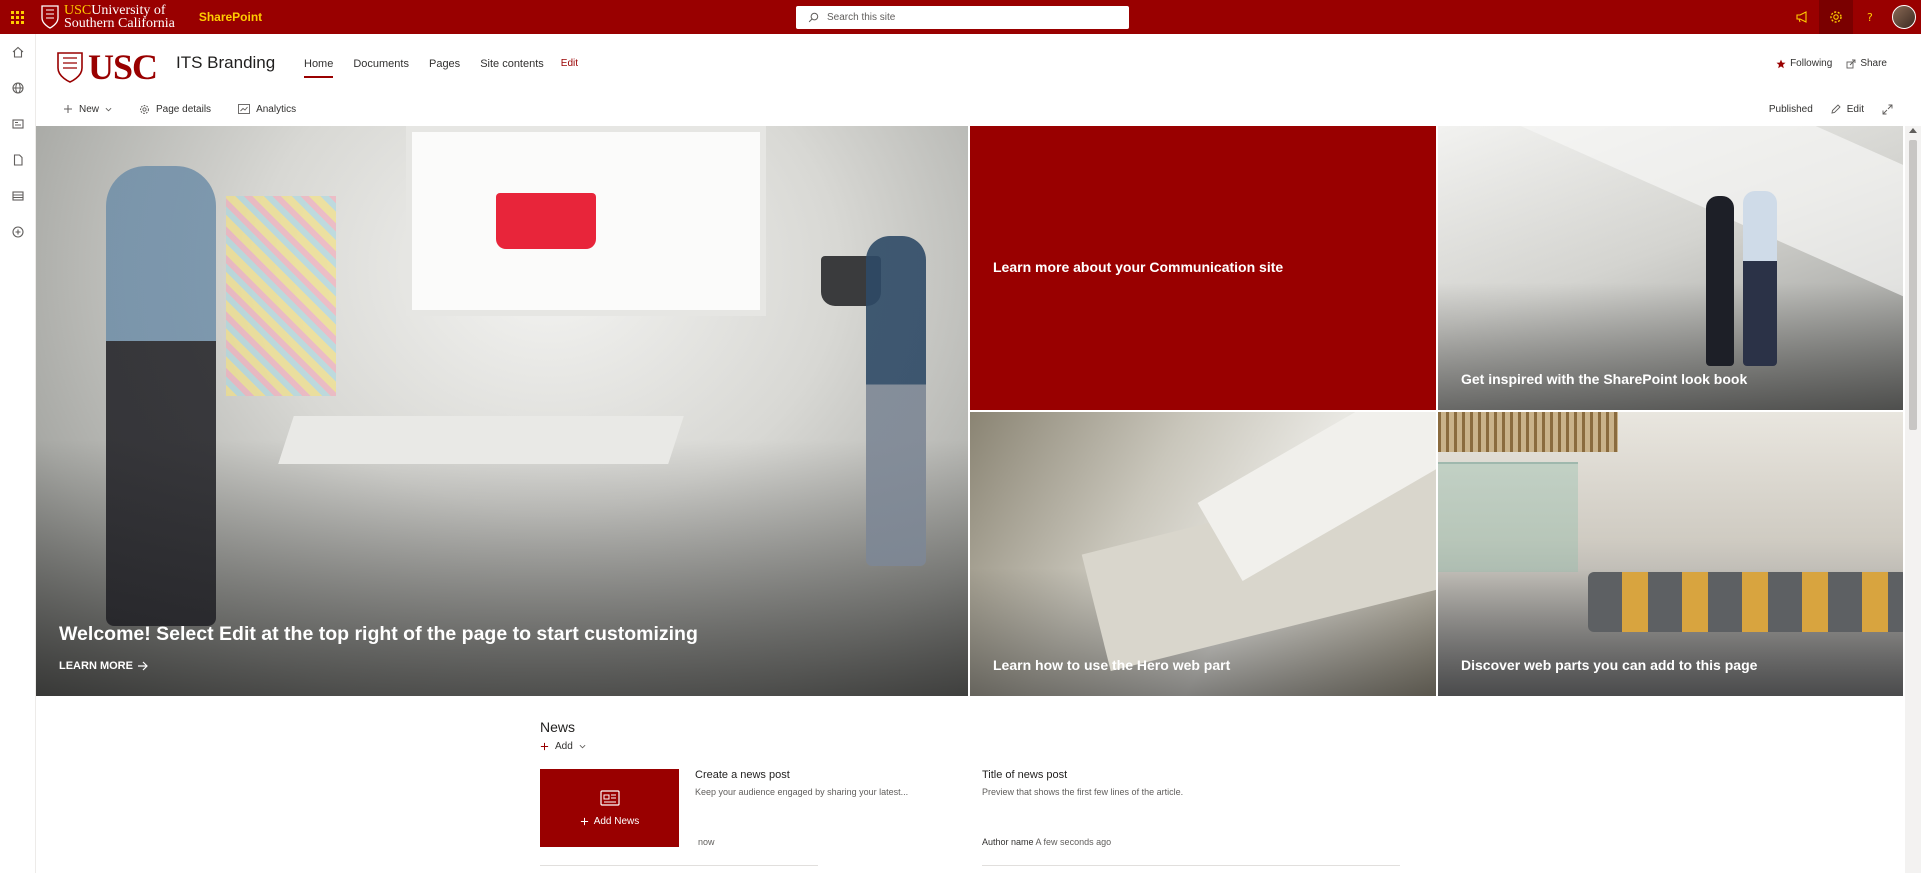 The height and width of the screenshot is (873, 1921). Describe the element at coordinates (1913, 499) in the screenshot. I see `page-scrollbar` at that location.